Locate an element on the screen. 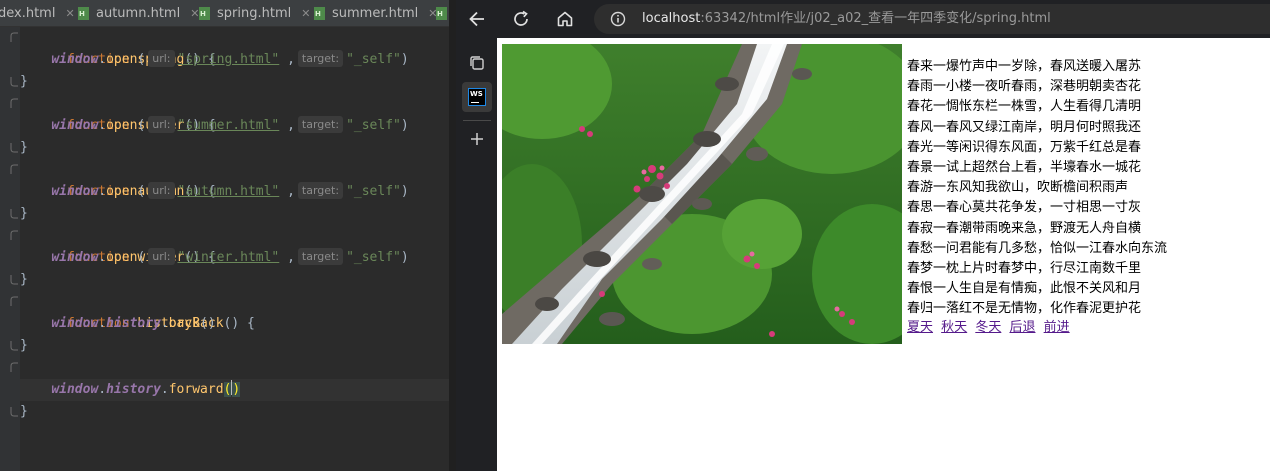 This screenshot has width=1270, height=471. poem-line: 春寂一春潮带雨晚来急，野渡无人舟自横 is located at coordinates (1024, 228).